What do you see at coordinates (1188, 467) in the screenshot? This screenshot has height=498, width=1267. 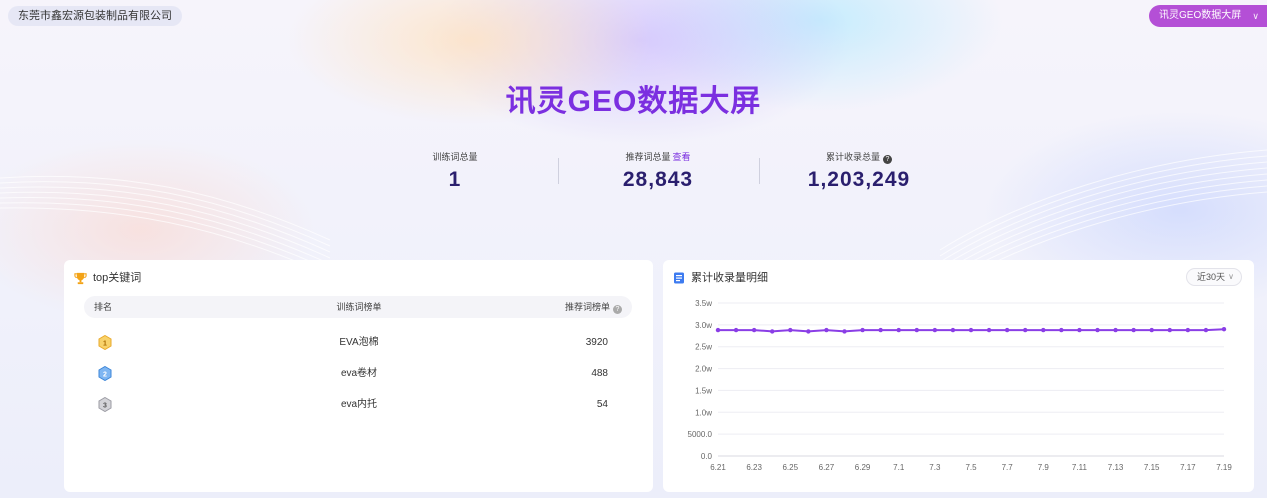 I see `x-tick-label: 7.17` at bounding box center [1188, 467].